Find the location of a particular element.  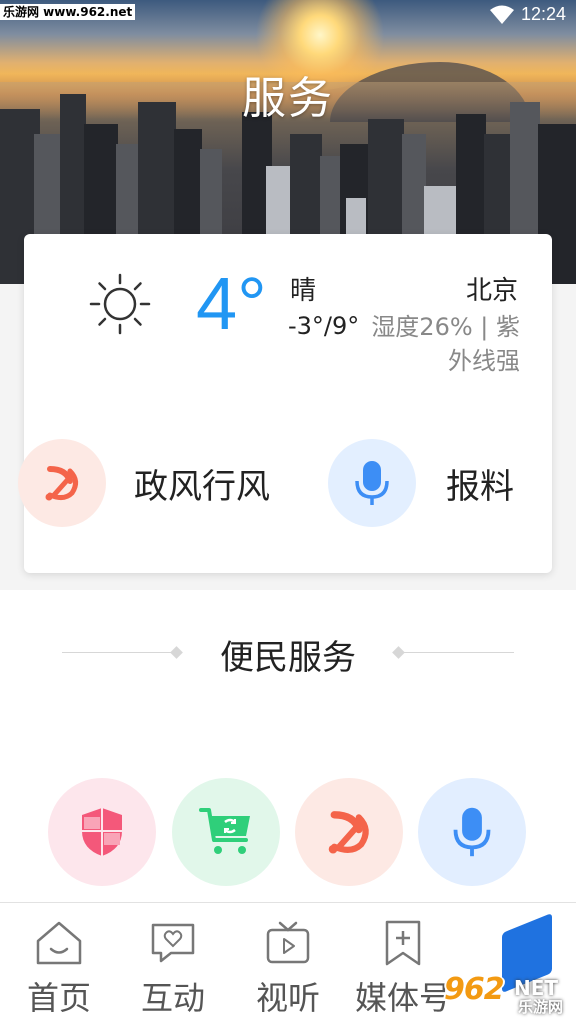

bookmark-plus-icon is located at coordinates (403, 943).